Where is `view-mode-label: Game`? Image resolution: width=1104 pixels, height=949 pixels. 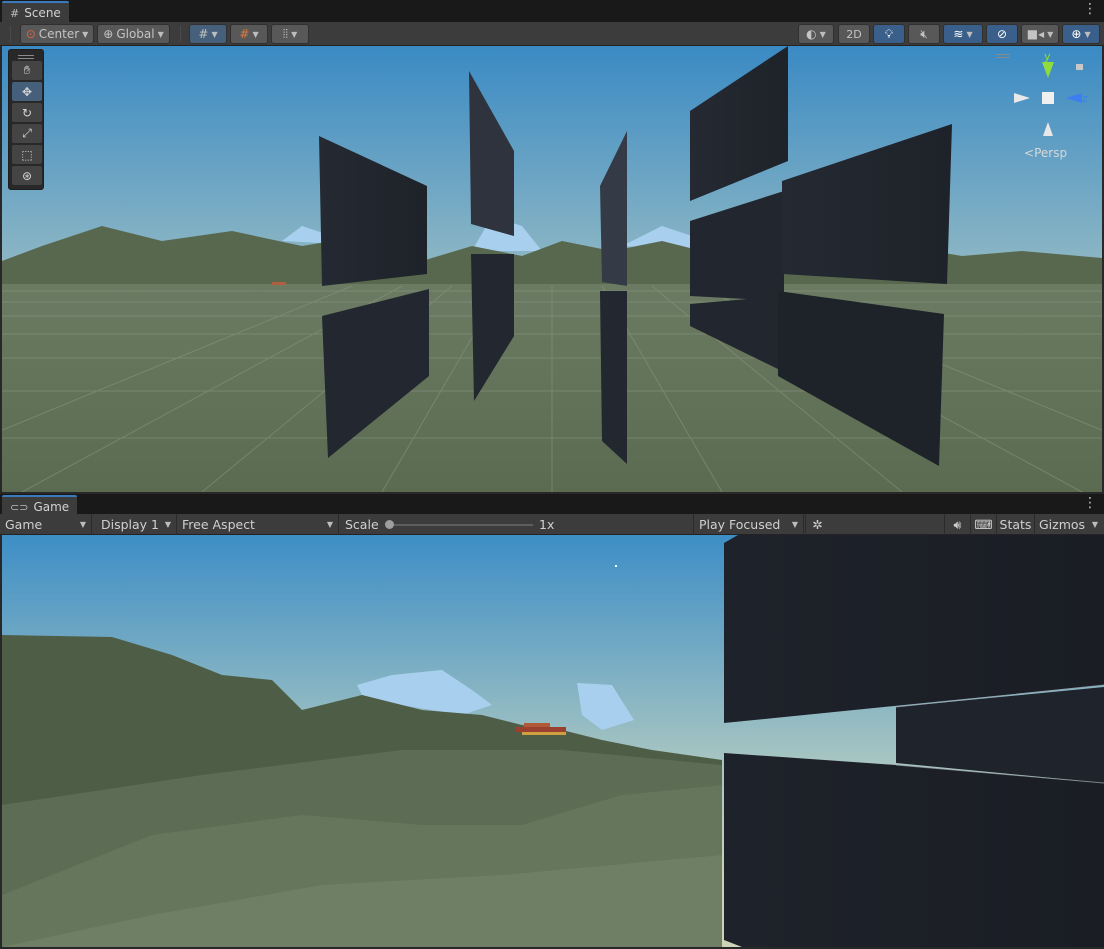
view-mode-label: Game is located at coordinates (24, 524).